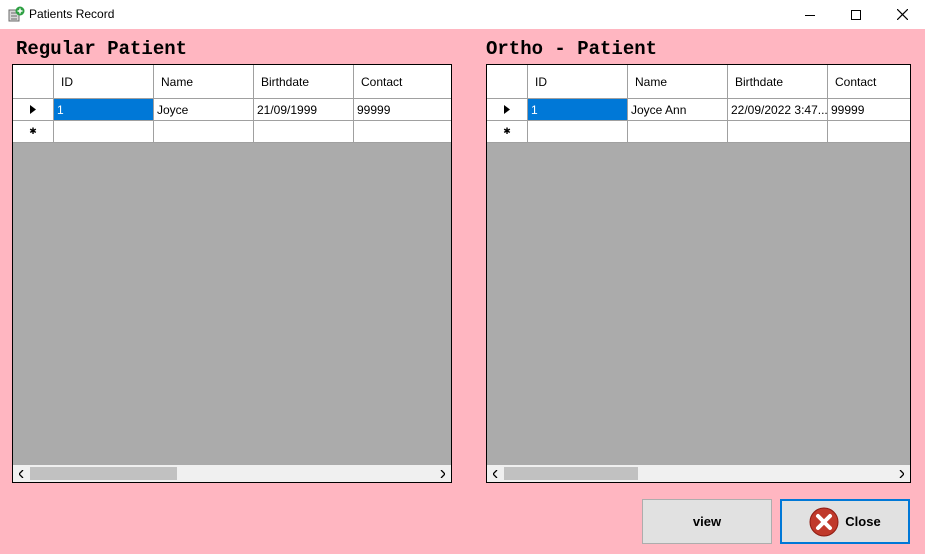  What do you see at coordinates (462, 14) in the screenshot?
I see `title-bar: Patients Record` at bounding box center [462, 14].